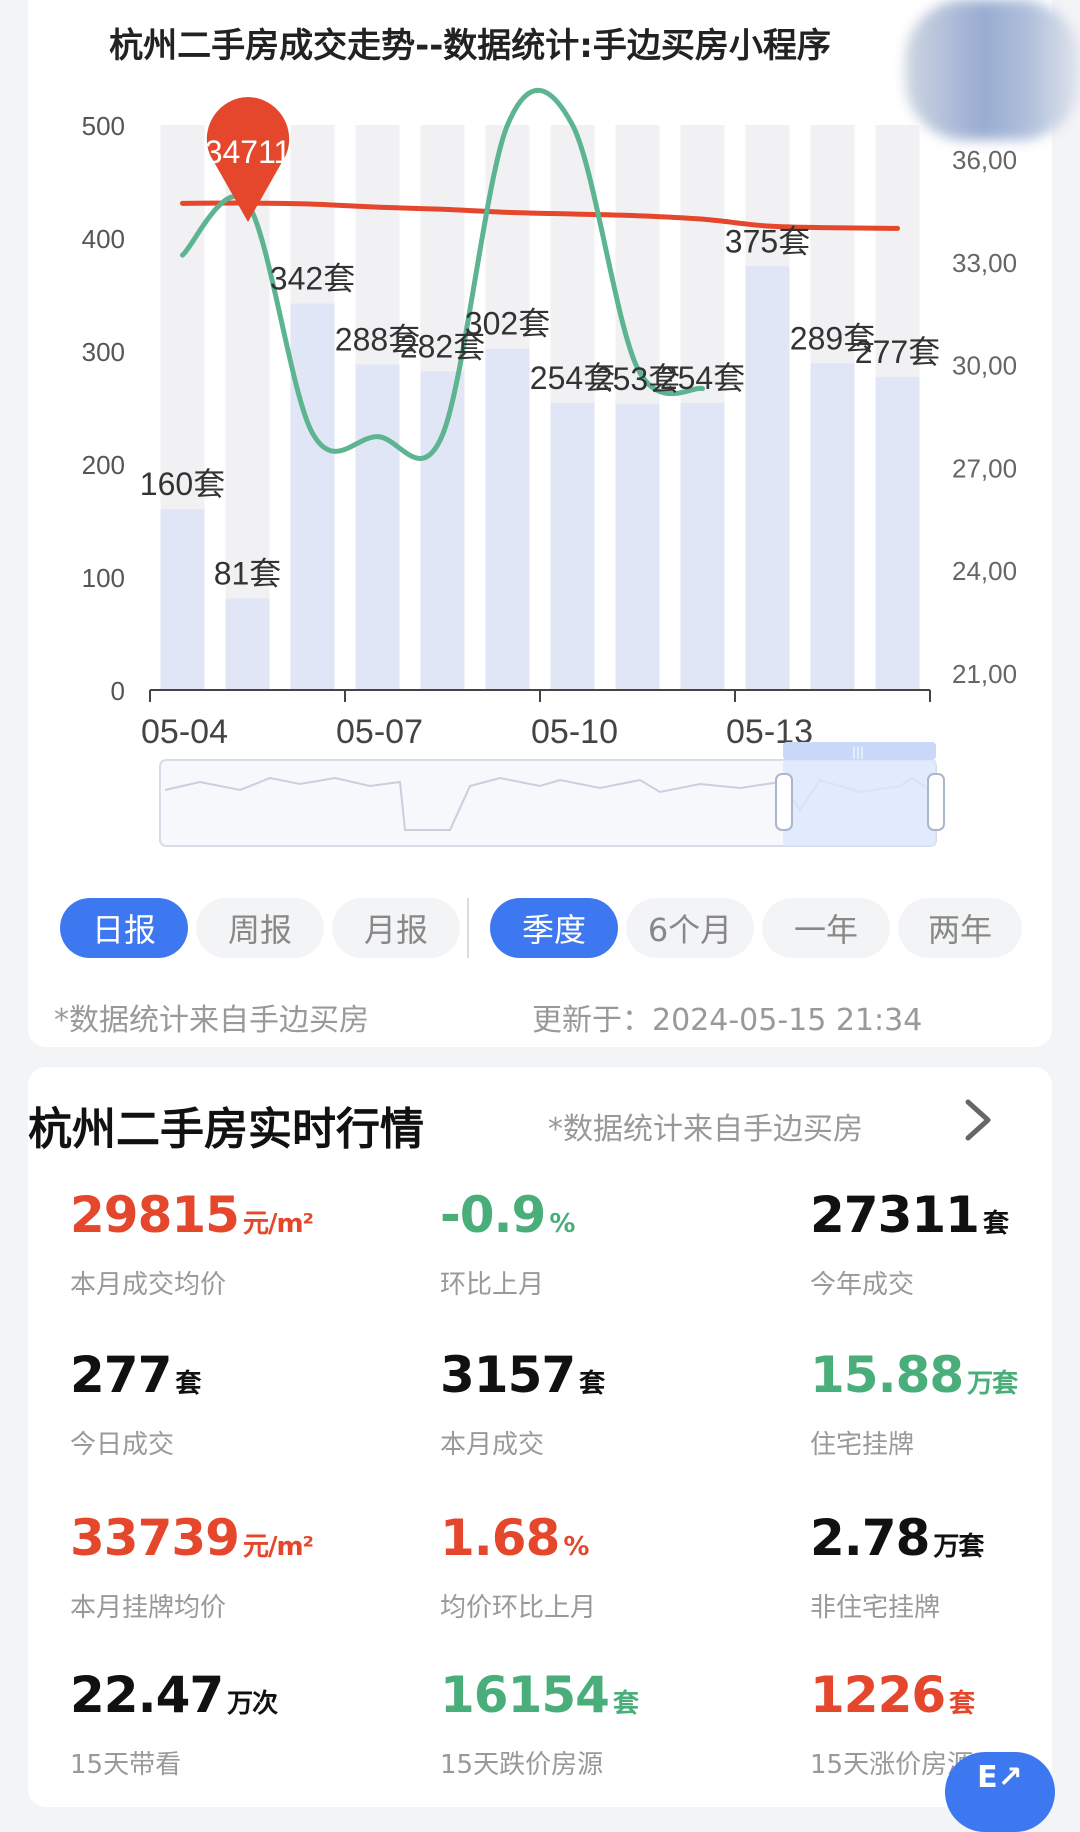  What do you see at coordinates (118, 691) in the screenshot?
I see `y-left-tick-label: 0` at bounding box center [118, 691].